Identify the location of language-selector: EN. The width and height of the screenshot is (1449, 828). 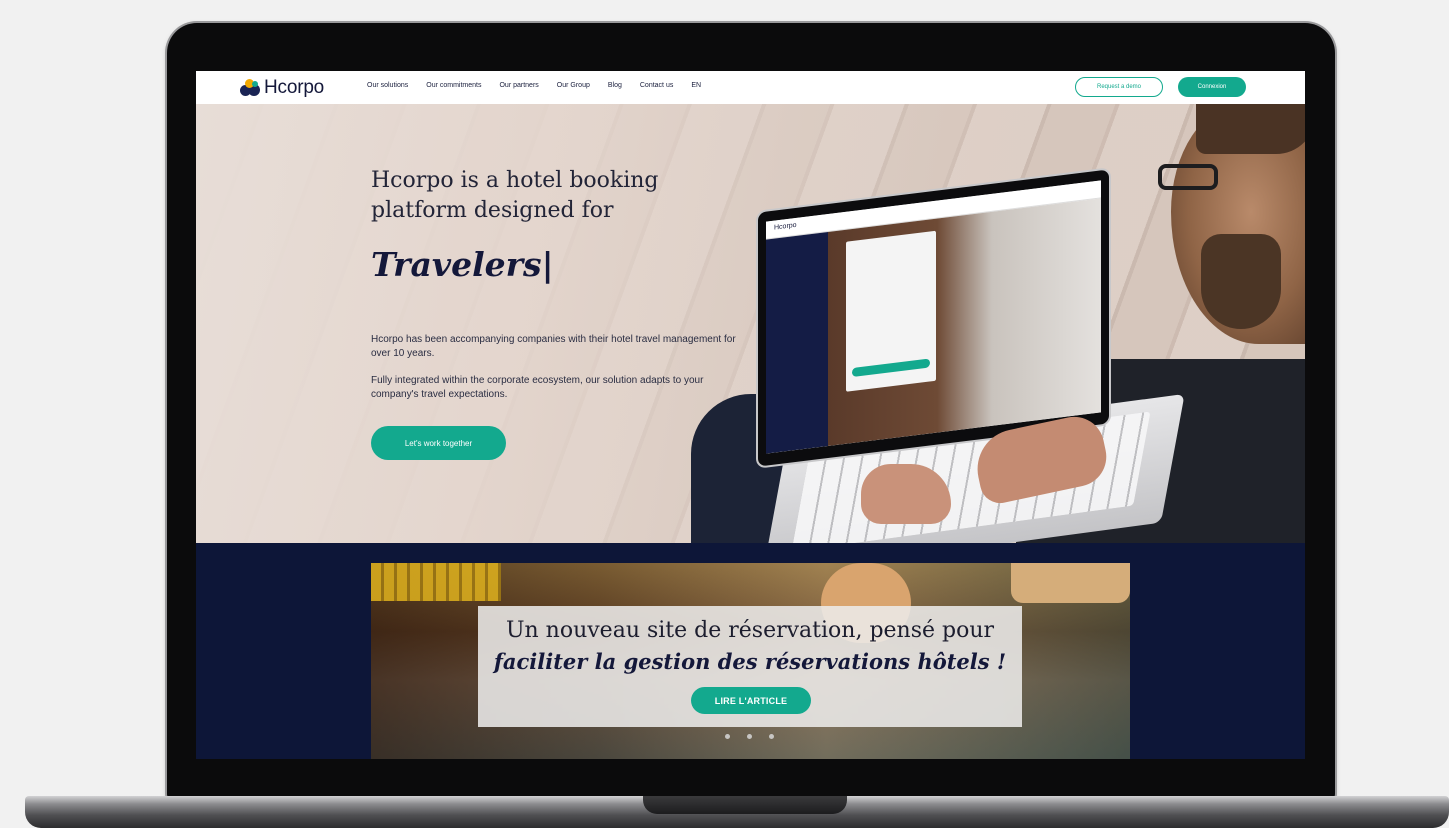
(696, 85).